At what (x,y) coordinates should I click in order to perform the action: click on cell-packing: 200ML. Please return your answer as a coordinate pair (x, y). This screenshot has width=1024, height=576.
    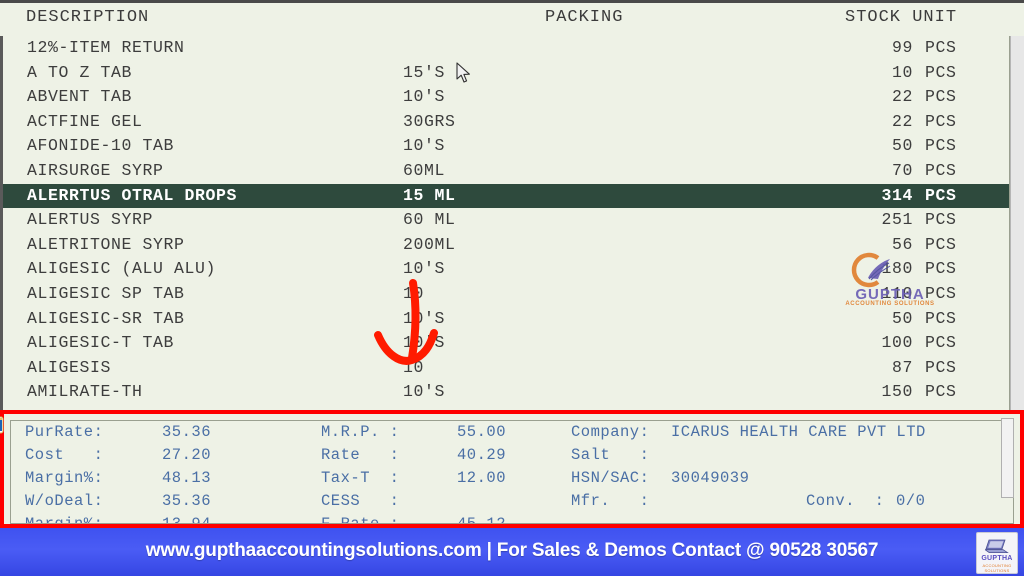
    Looking at the image, I should click on (429, 244).